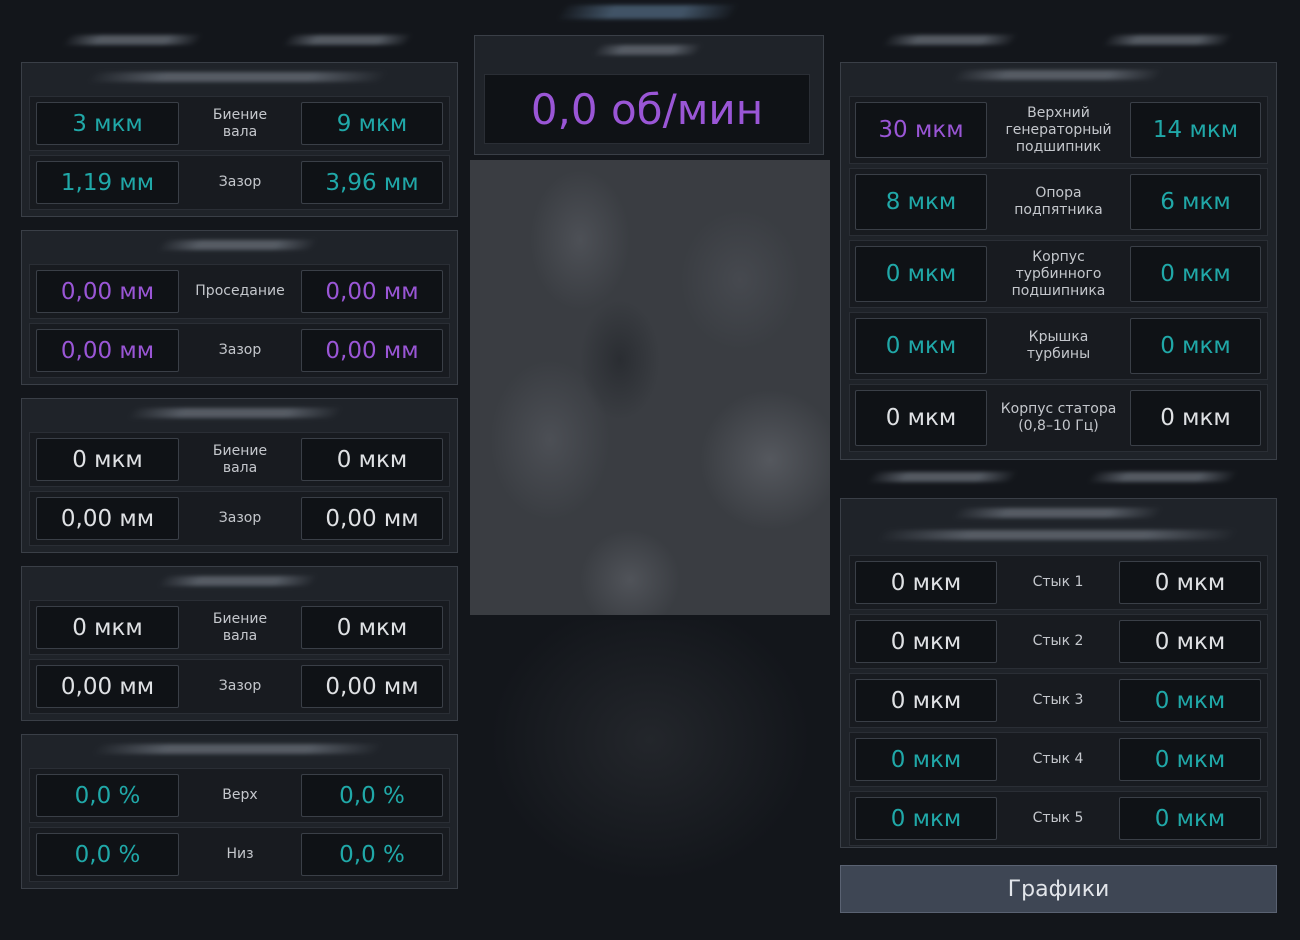 The height and width of the screenshot is (940, 1300). Describe the element at coordinates (1058, 700) in the screenshot. I see `joint-label: Стык 3` at that location.